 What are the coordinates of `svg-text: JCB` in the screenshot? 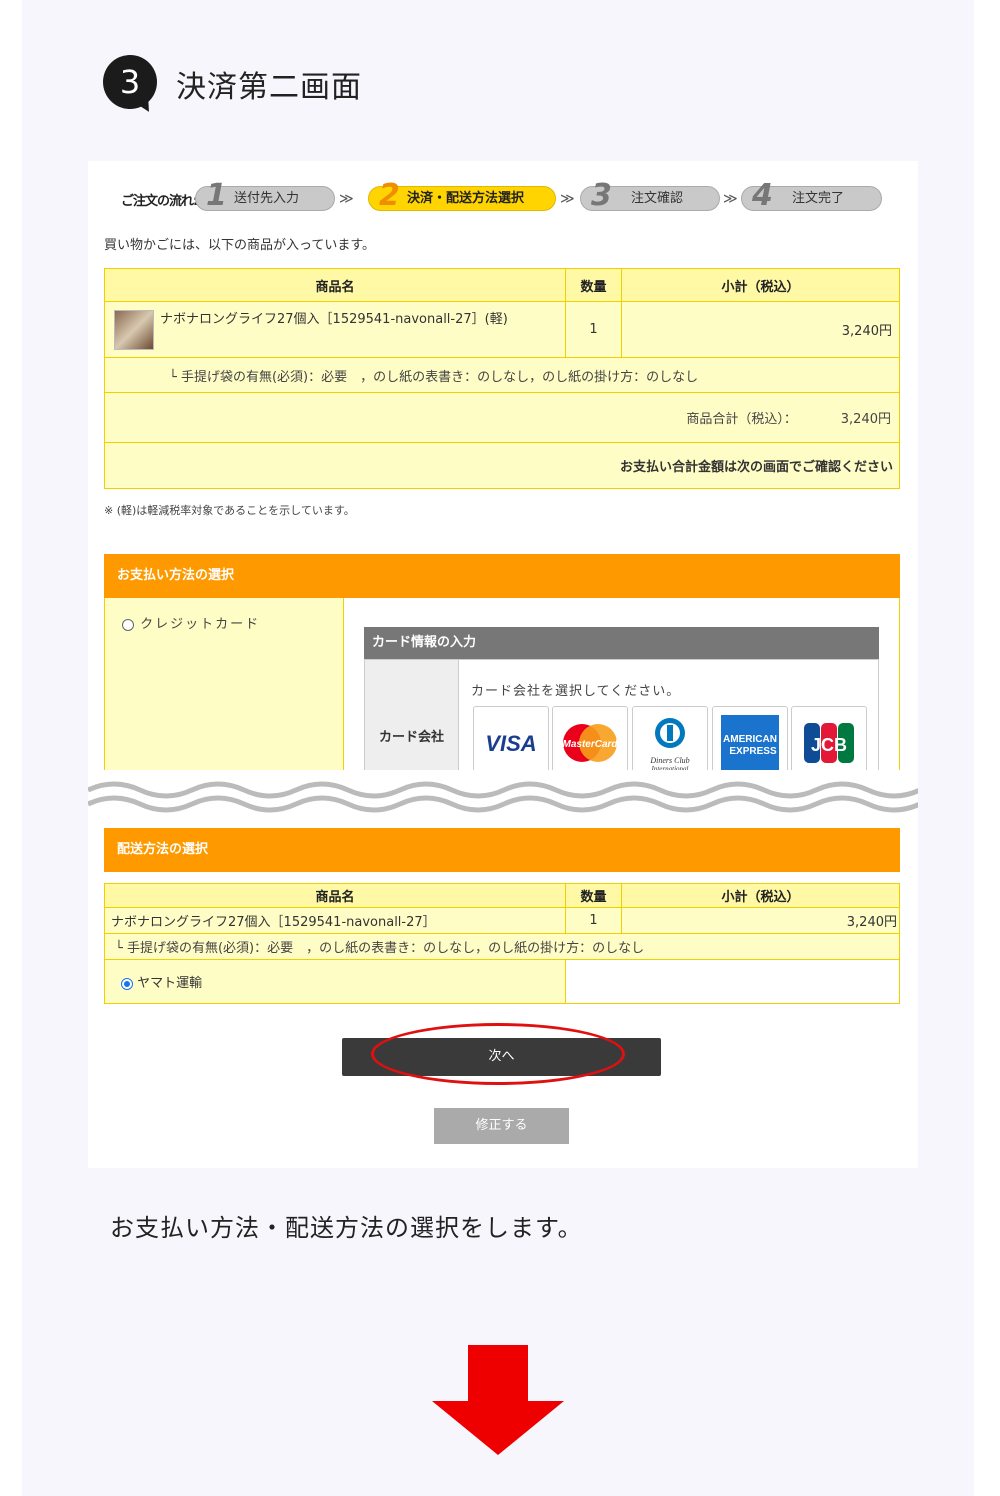 It's located at (829, 745).